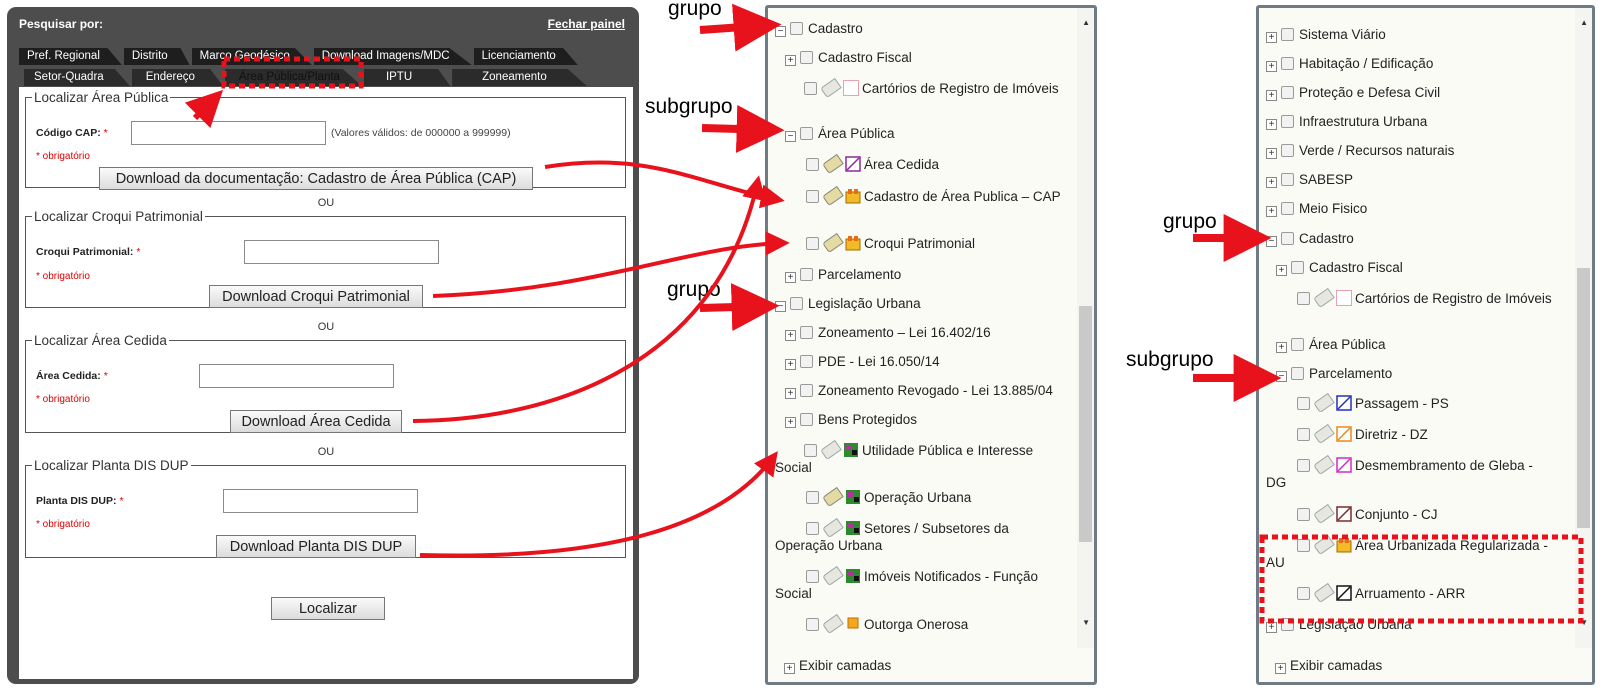  What do you see at coordinates (1421, 579) in the screenshot?
I see `rows-highlight` at bounding box center [1421, 579].